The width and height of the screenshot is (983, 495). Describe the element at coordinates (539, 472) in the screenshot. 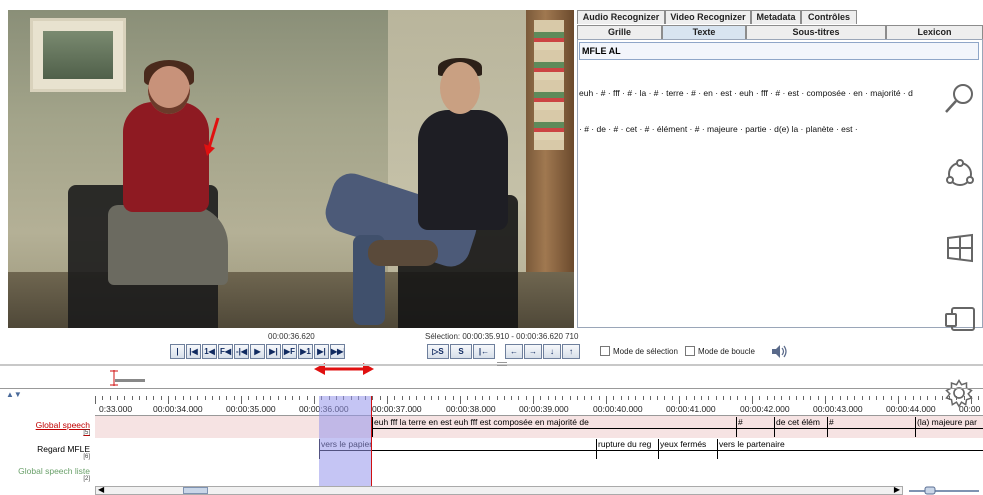

I see `tier-row-global-speech-liste` at that location.